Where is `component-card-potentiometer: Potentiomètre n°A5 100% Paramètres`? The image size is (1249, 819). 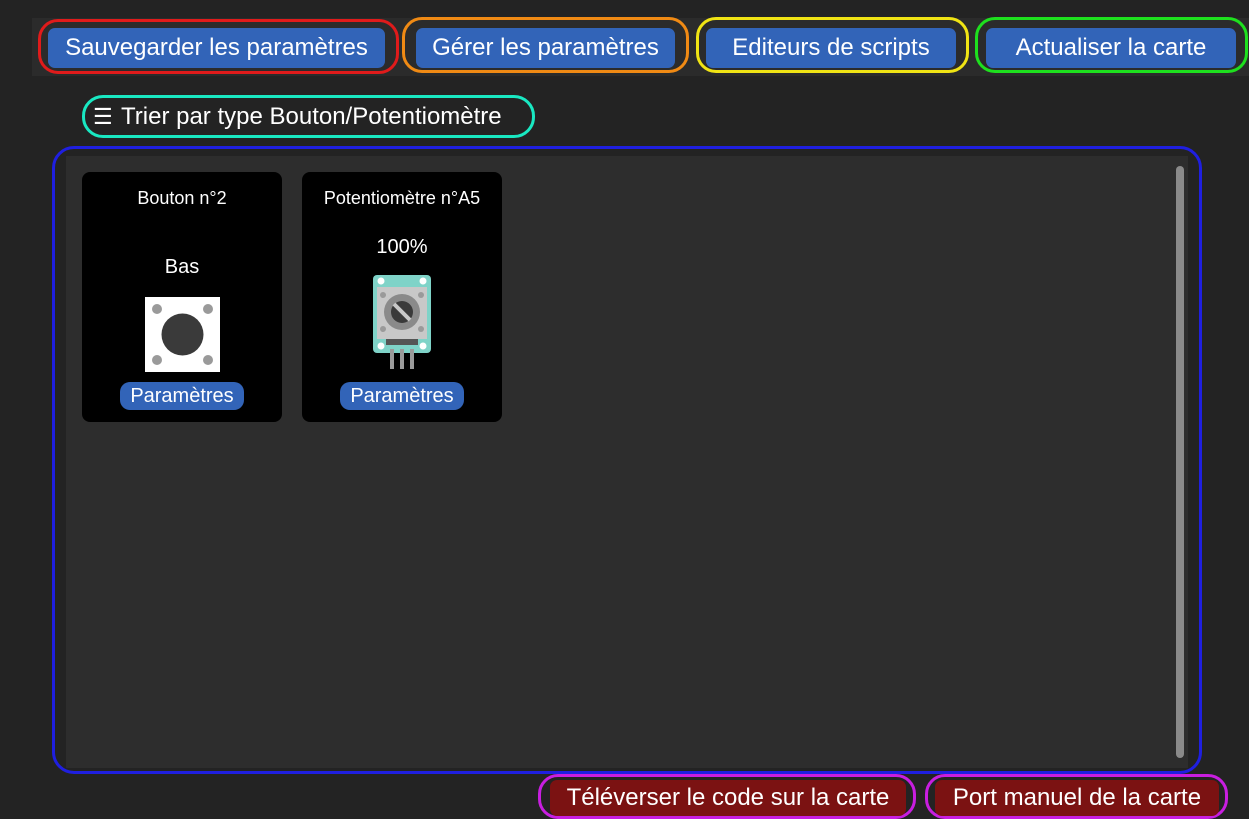 component-card-potentiometer: Potentiomètre n°A5 100% Paramètres is located at coordinates (402, 297).